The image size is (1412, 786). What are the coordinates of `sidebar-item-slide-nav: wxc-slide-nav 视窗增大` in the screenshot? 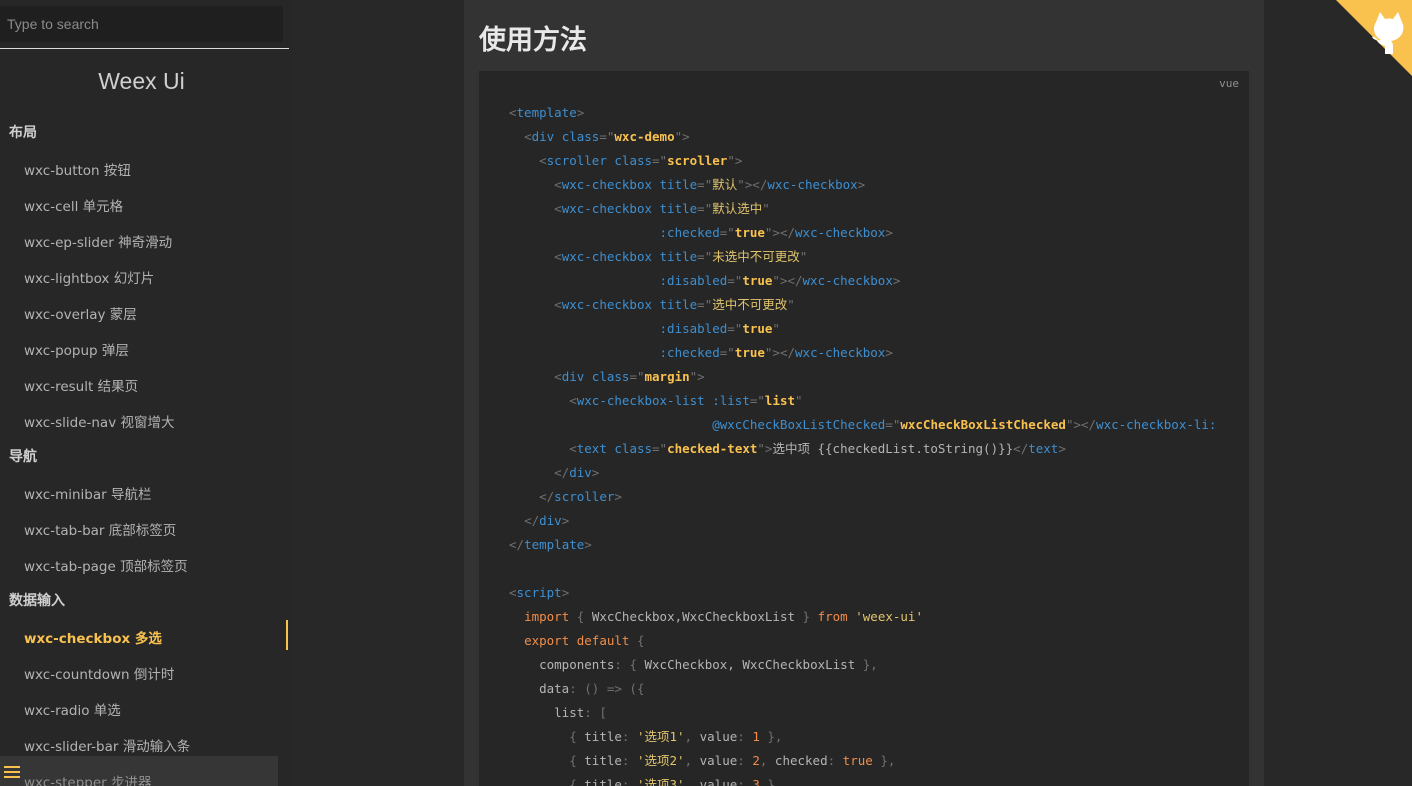 It's located at (99, 421).